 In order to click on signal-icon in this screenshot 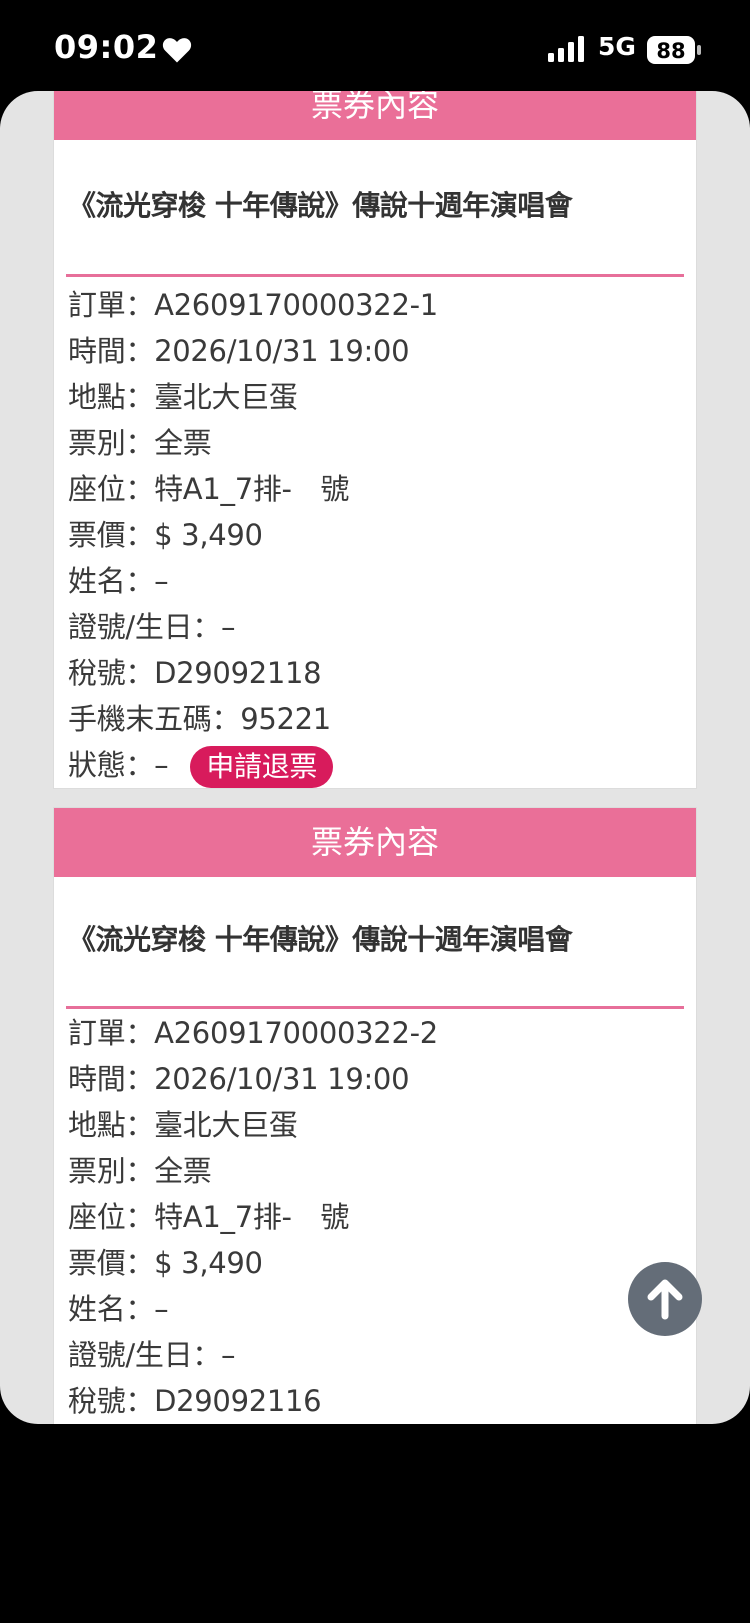, I will do `click(566, 49)`.